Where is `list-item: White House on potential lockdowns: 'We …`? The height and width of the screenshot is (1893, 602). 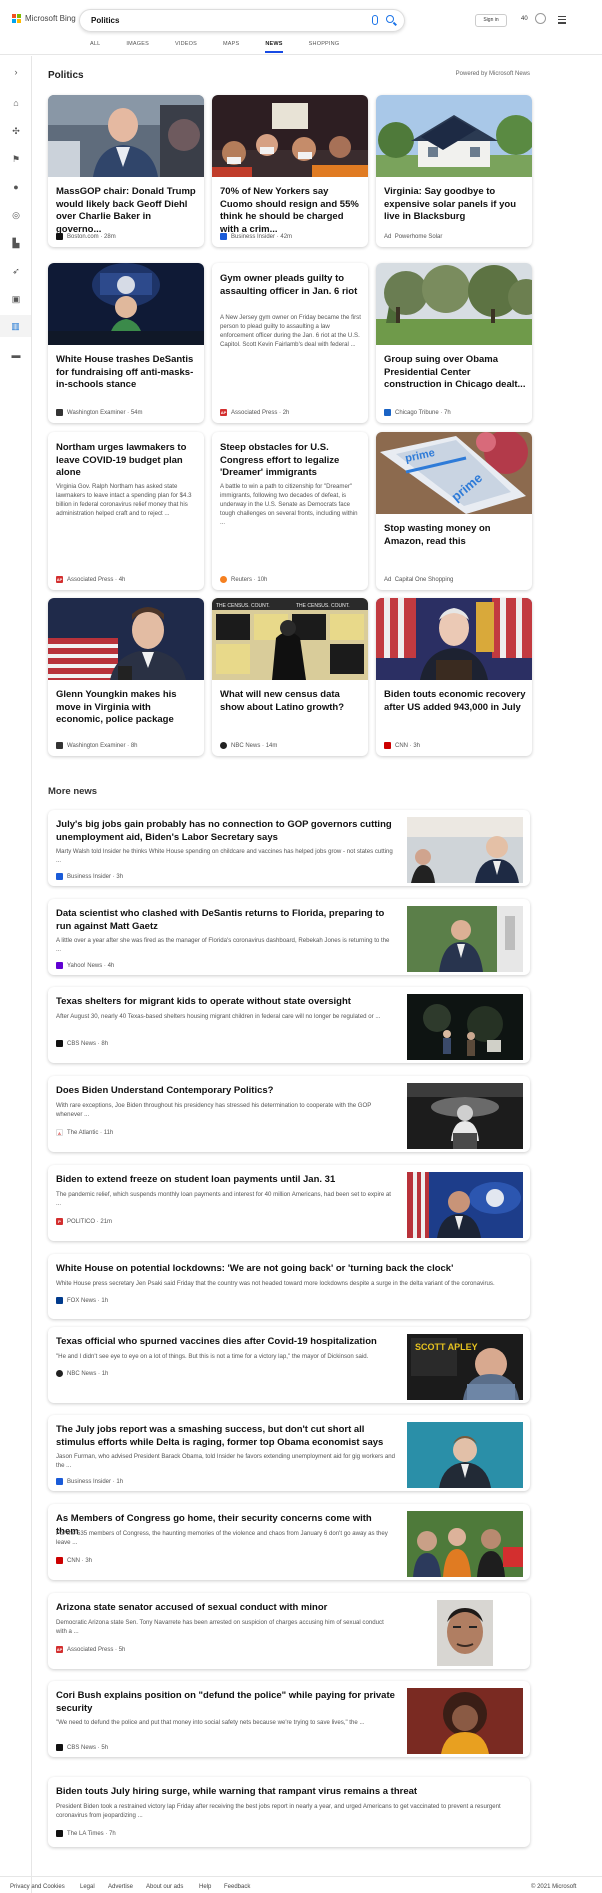 list-item: White House on potential lockdowns: 'We … is located at coordinates (289, 1286).